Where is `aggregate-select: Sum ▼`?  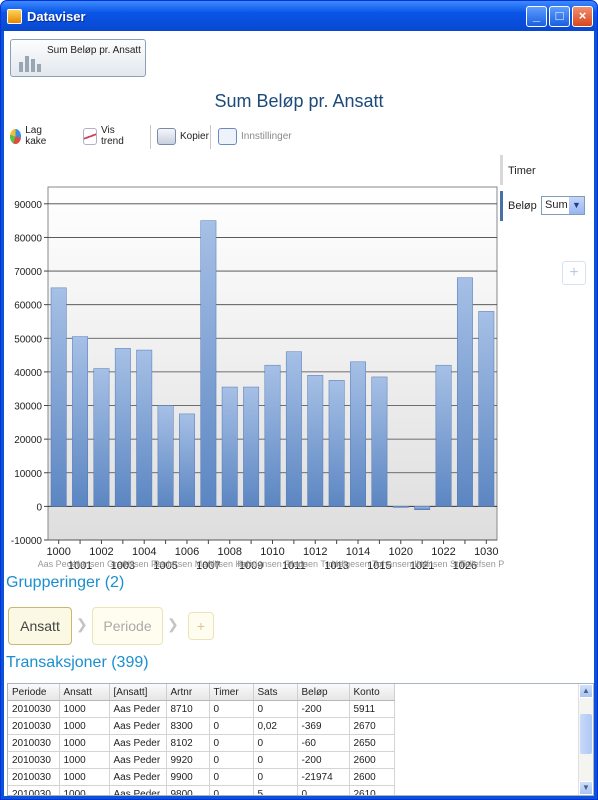
aggregate-select: Sum ▼ is located at coordinates (563, 205).